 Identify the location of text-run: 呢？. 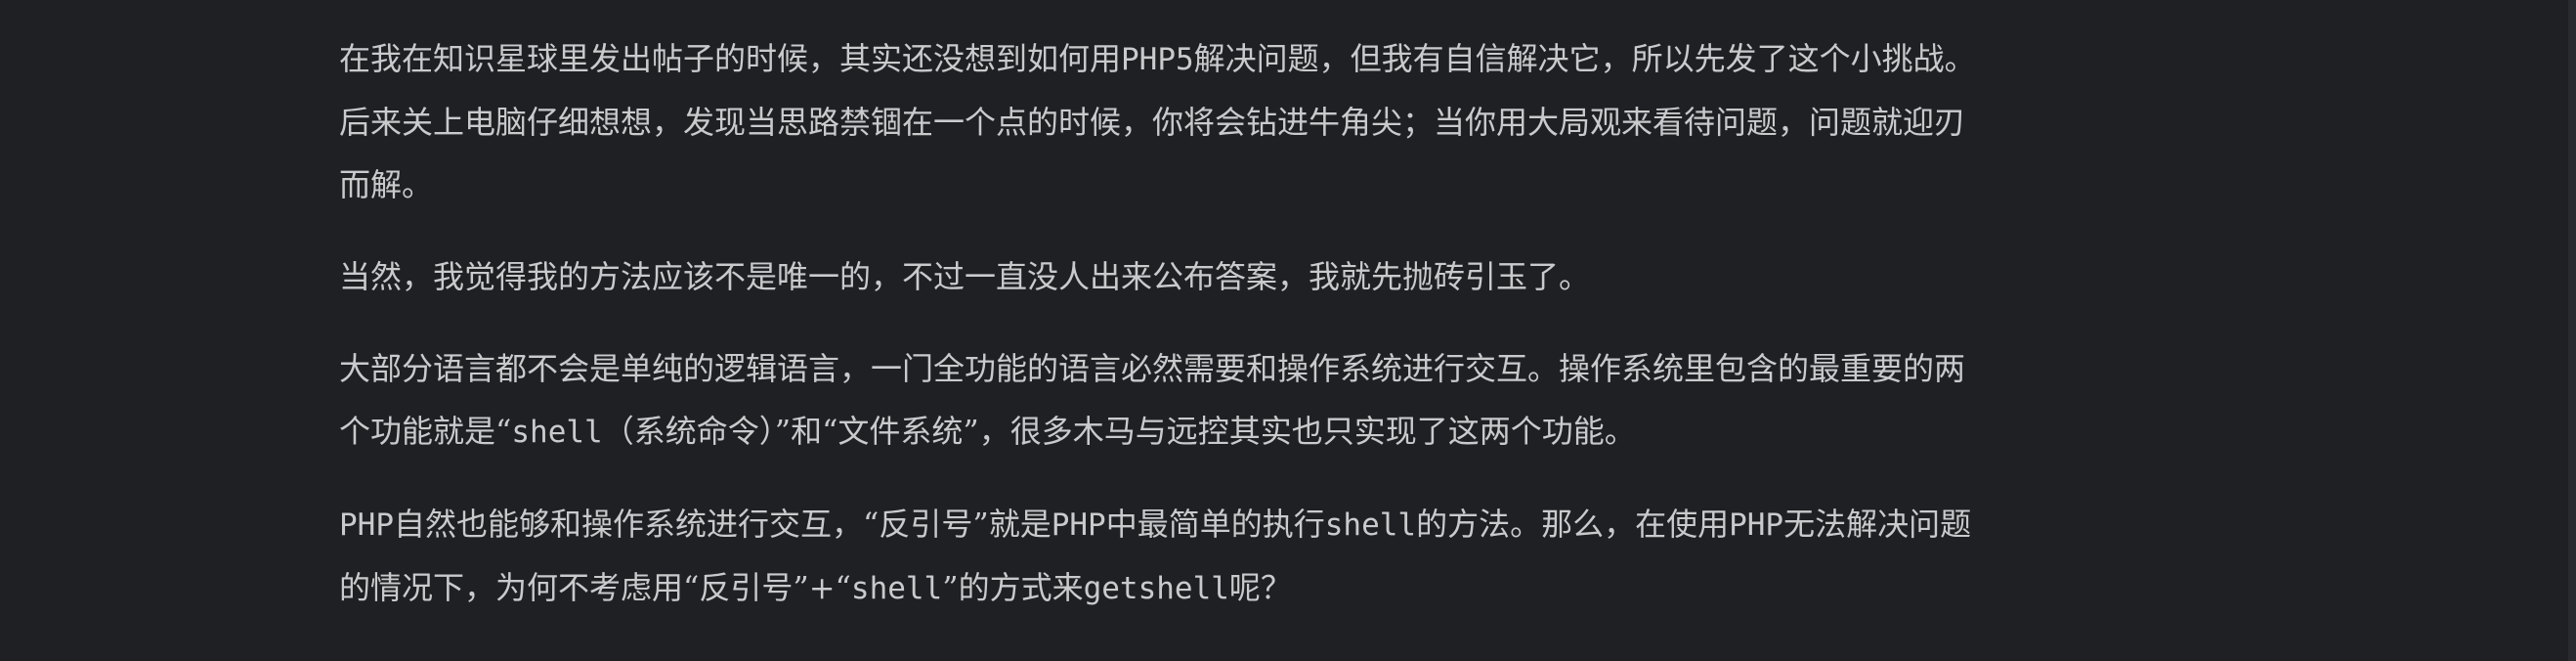
(1260, 587).